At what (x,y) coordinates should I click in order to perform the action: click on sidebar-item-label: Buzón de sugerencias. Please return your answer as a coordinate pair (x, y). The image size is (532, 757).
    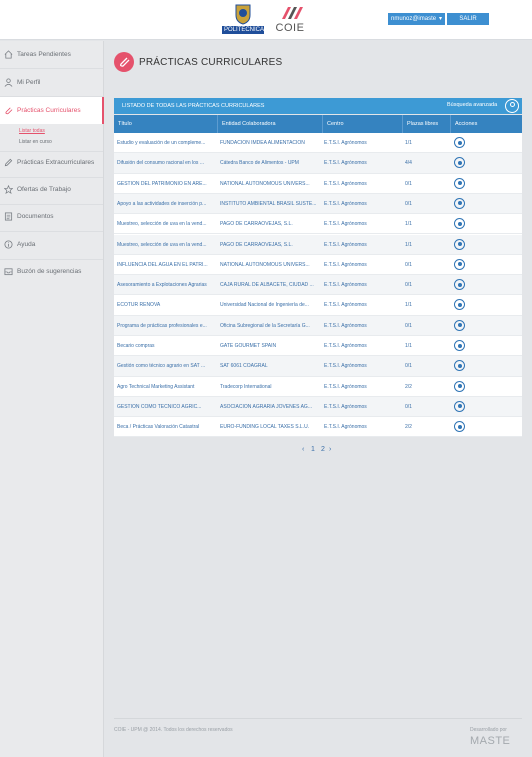
    Looking at the image, I should click on (49, 271).